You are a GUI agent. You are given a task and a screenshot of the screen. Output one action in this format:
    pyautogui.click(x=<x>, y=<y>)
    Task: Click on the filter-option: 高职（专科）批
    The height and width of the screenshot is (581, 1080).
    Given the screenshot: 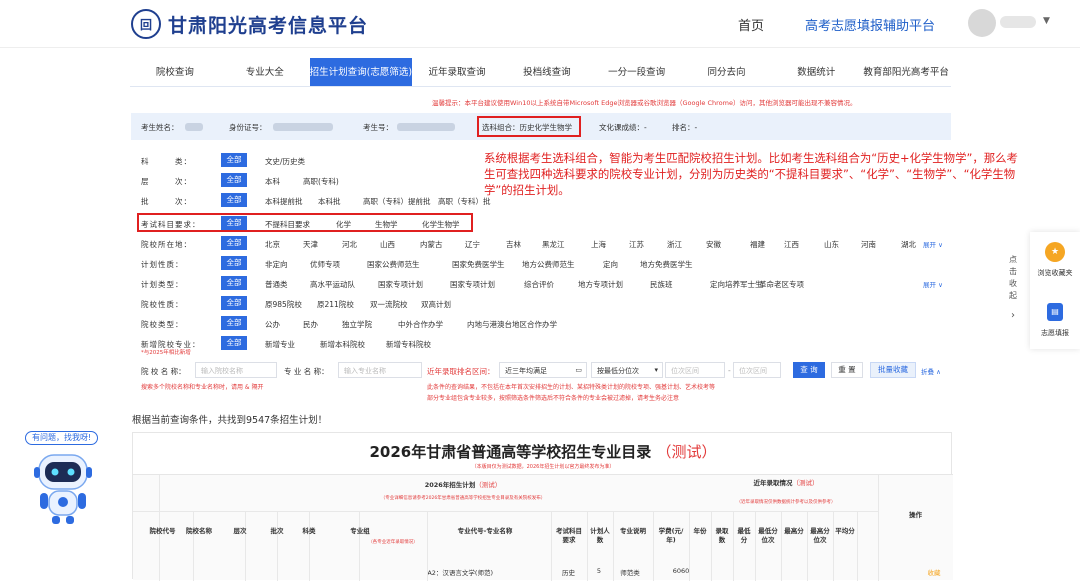 What is the action you would take?
    pyautogui.click(x=464, y=201)
    